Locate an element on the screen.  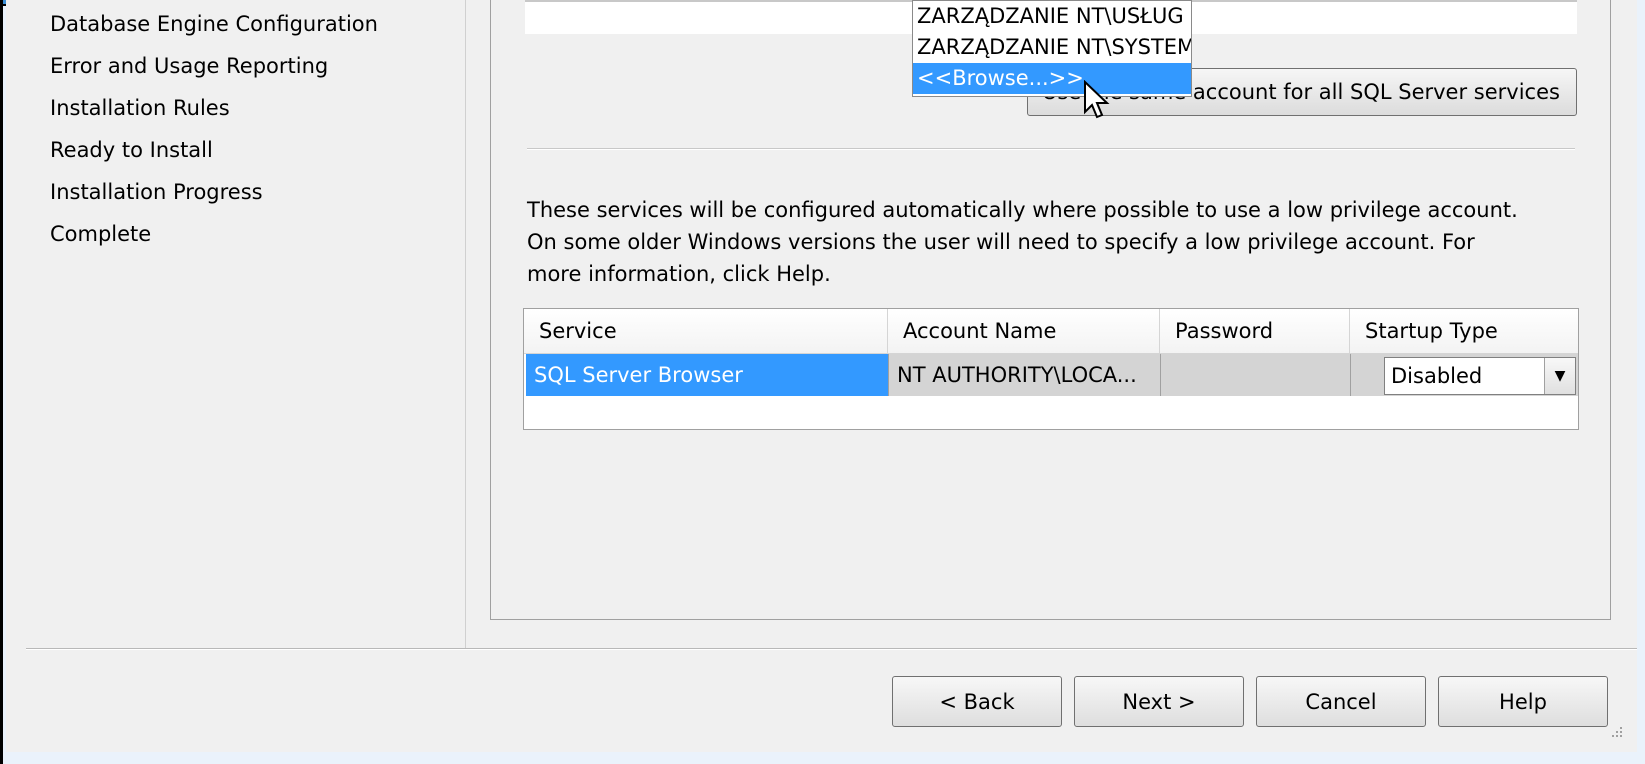
column-header-service: Service is located at coordinates (706, 331).